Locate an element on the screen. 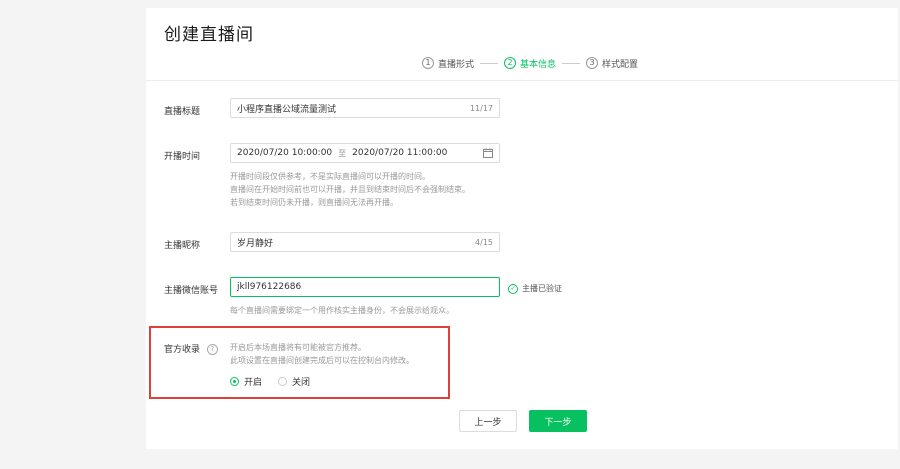  step-1: 1 直播形式 is located at coordinates (448, 63).